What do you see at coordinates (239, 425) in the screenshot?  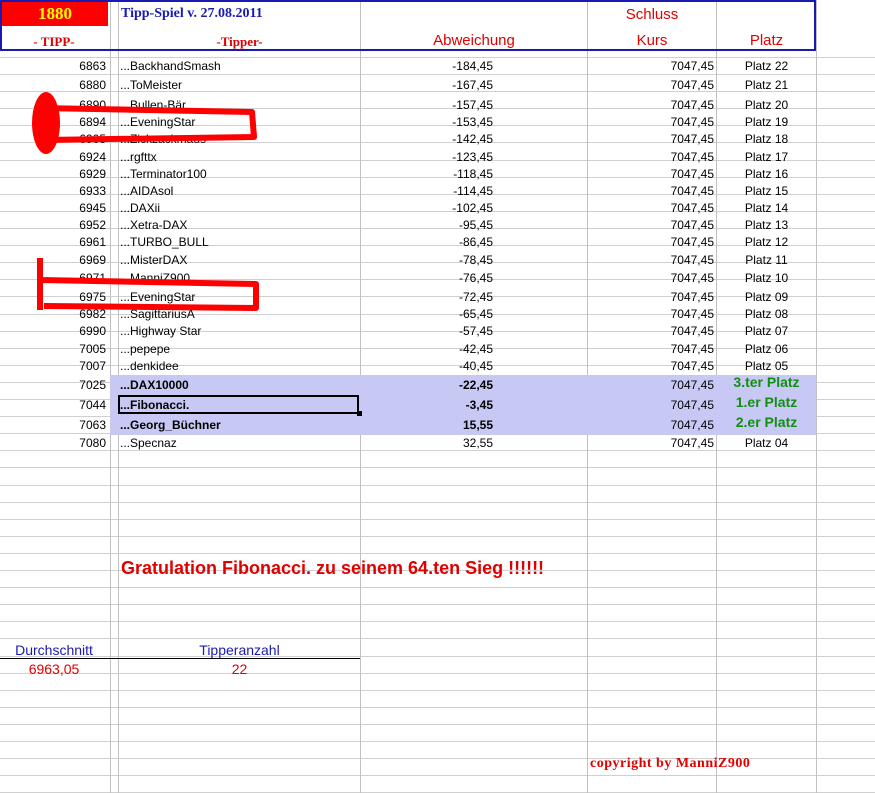 I see `tipper-cell: ...Georg_Büchner` at bounding box center [239, 425].